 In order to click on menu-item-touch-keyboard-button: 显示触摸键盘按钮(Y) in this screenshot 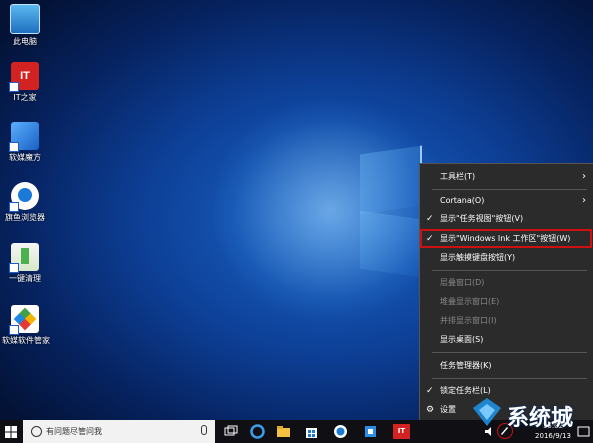, I will do `click(506, 258)`.